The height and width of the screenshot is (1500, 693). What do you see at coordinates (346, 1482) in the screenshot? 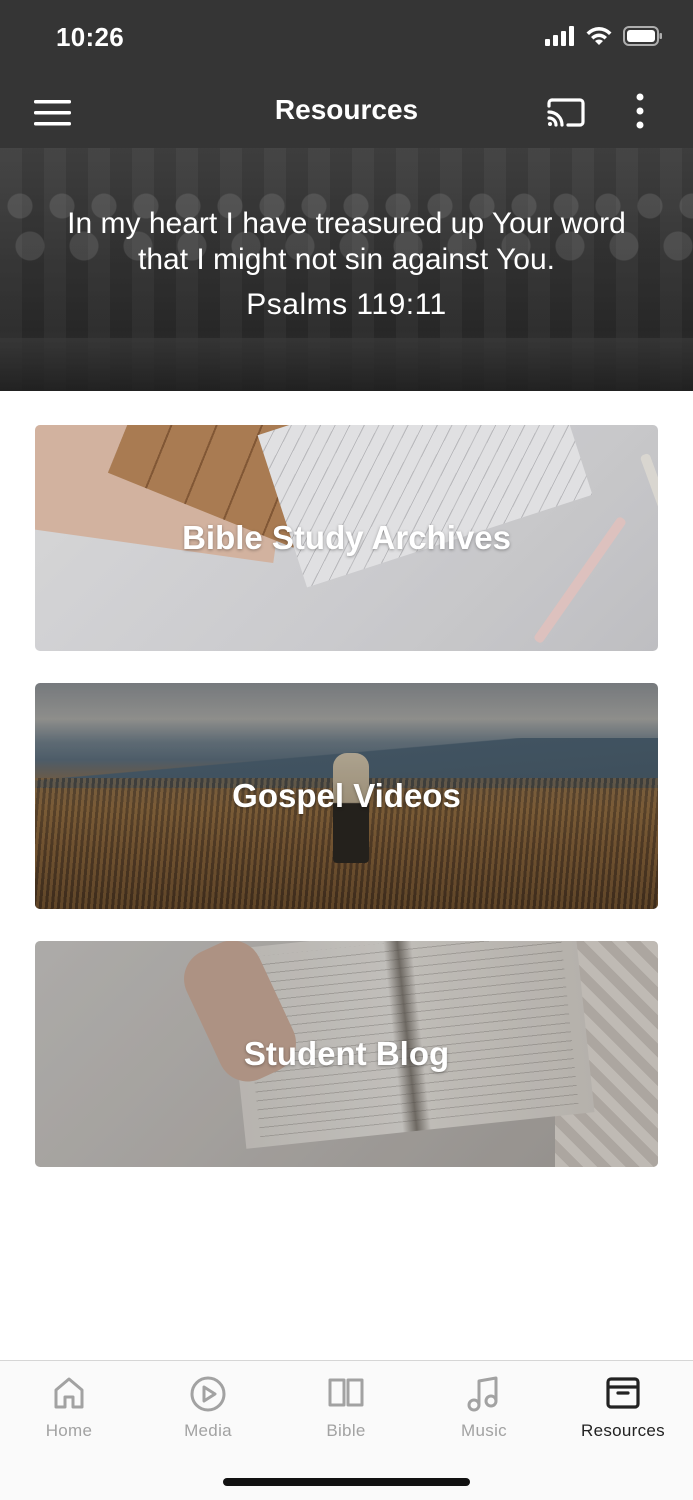
I see `home-indicator` at bounding box center [346, 1482].